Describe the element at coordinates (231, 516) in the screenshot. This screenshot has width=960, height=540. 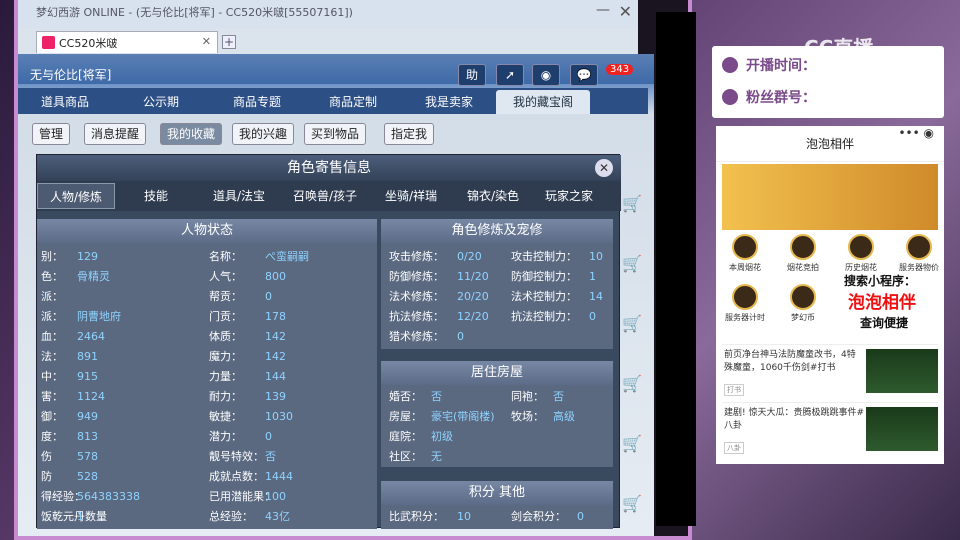
I see `status-label: 总经验：` at that location.